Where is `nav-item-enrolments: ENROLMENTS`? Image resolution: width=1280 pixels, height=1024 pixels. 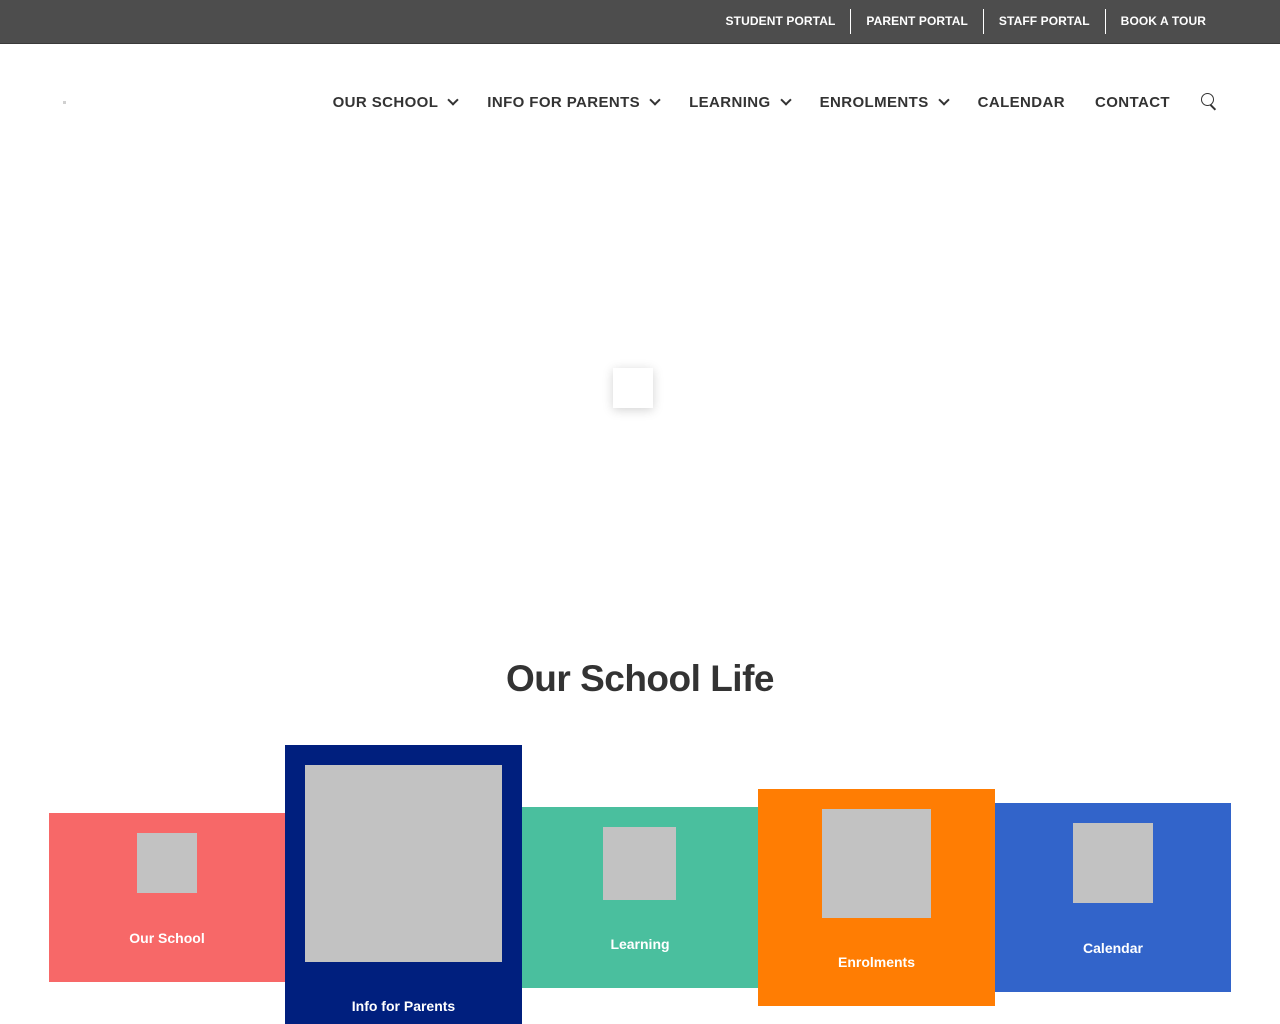
nav-item-enrolments: ENROLMENTS is located at coordinates (884, 102).